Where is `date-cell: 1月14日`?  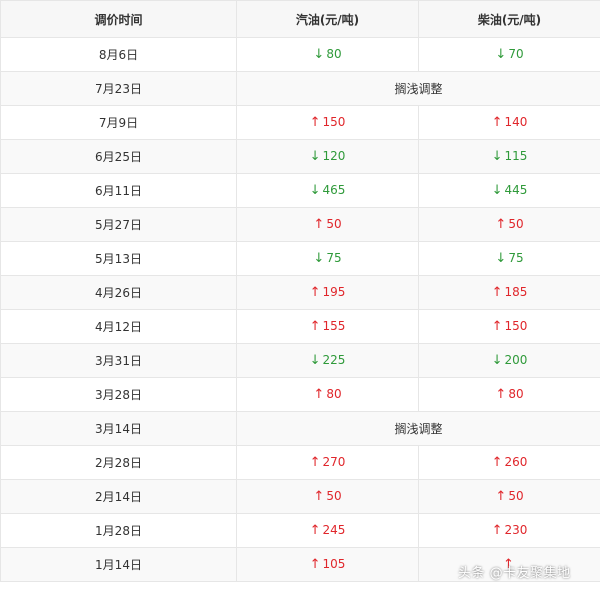 date-cell: 1月14日 is located at coordinates (118, 564).